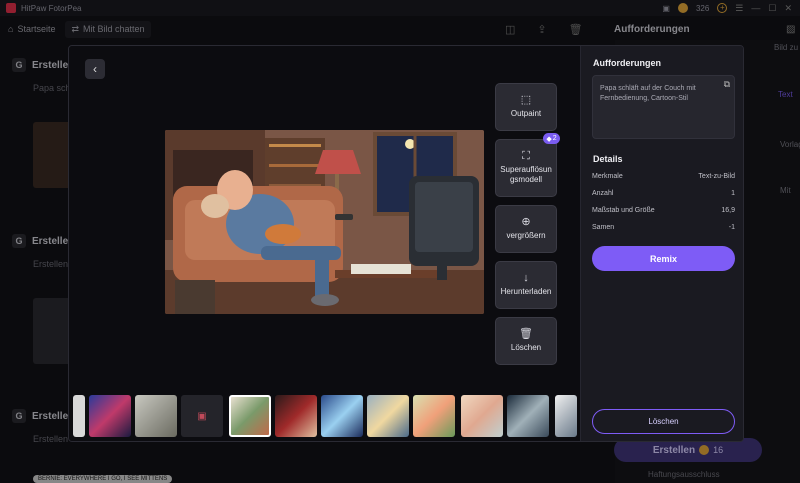 This screenshot has width=800, height=483. I want to click on detail-key: Maßstab und Größe, so click(623, 210).